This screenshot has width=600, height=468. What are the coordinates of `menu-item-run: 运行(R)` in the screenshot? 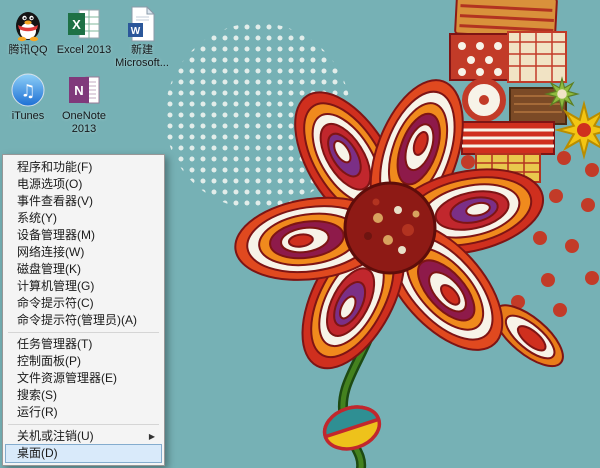 It's located at (83, 412).